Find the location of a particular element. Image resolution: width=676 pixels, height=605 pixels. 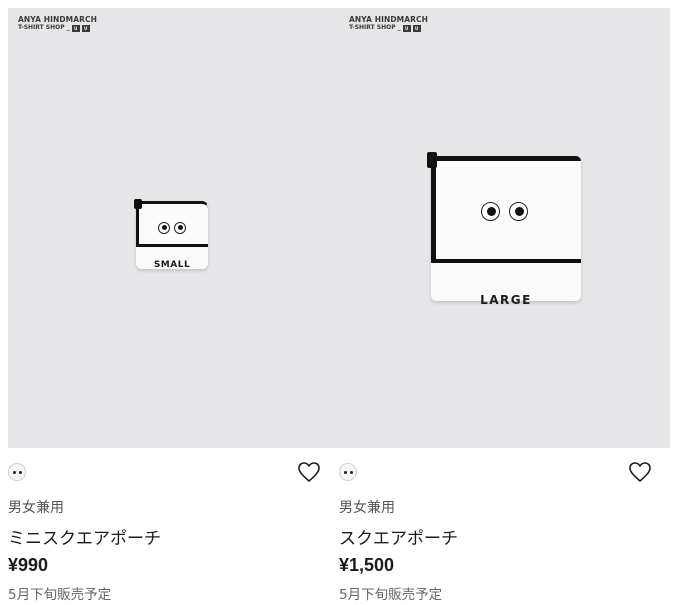

product-price: ¥1,500 is located at coordinates (367, 565).